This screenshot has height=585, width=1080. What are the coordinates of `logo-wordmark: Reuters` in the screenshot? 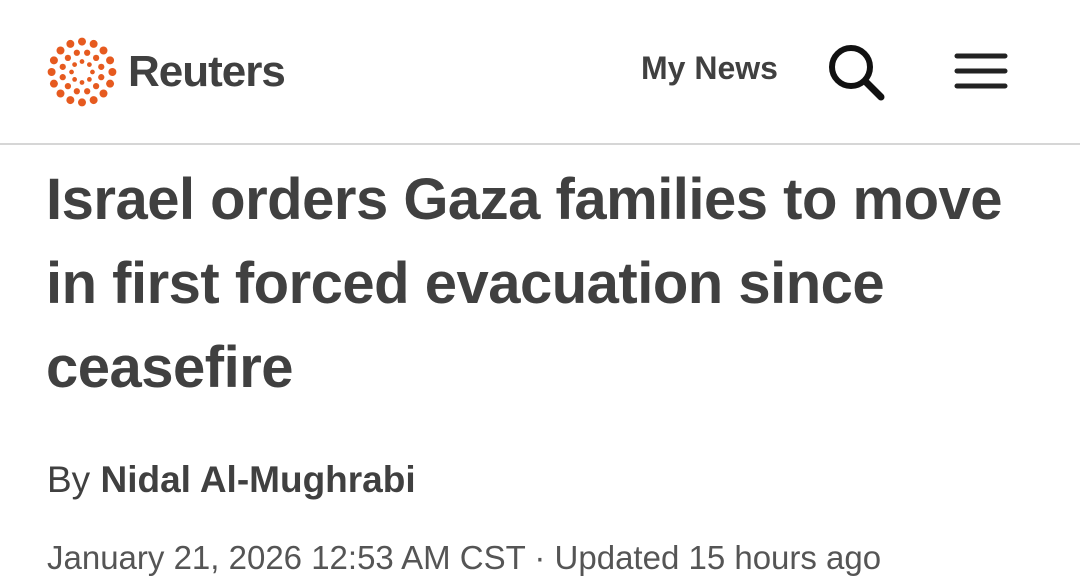 It's located at (207, 71).